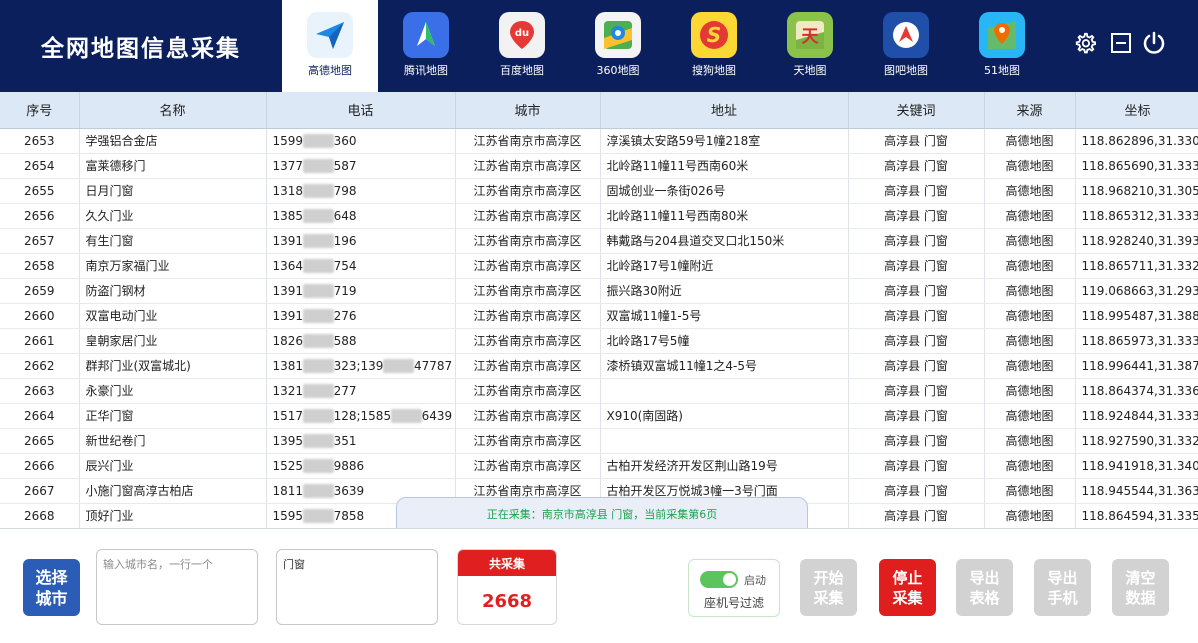  I want to click on tab-360: 360地图, so click(618, 46).